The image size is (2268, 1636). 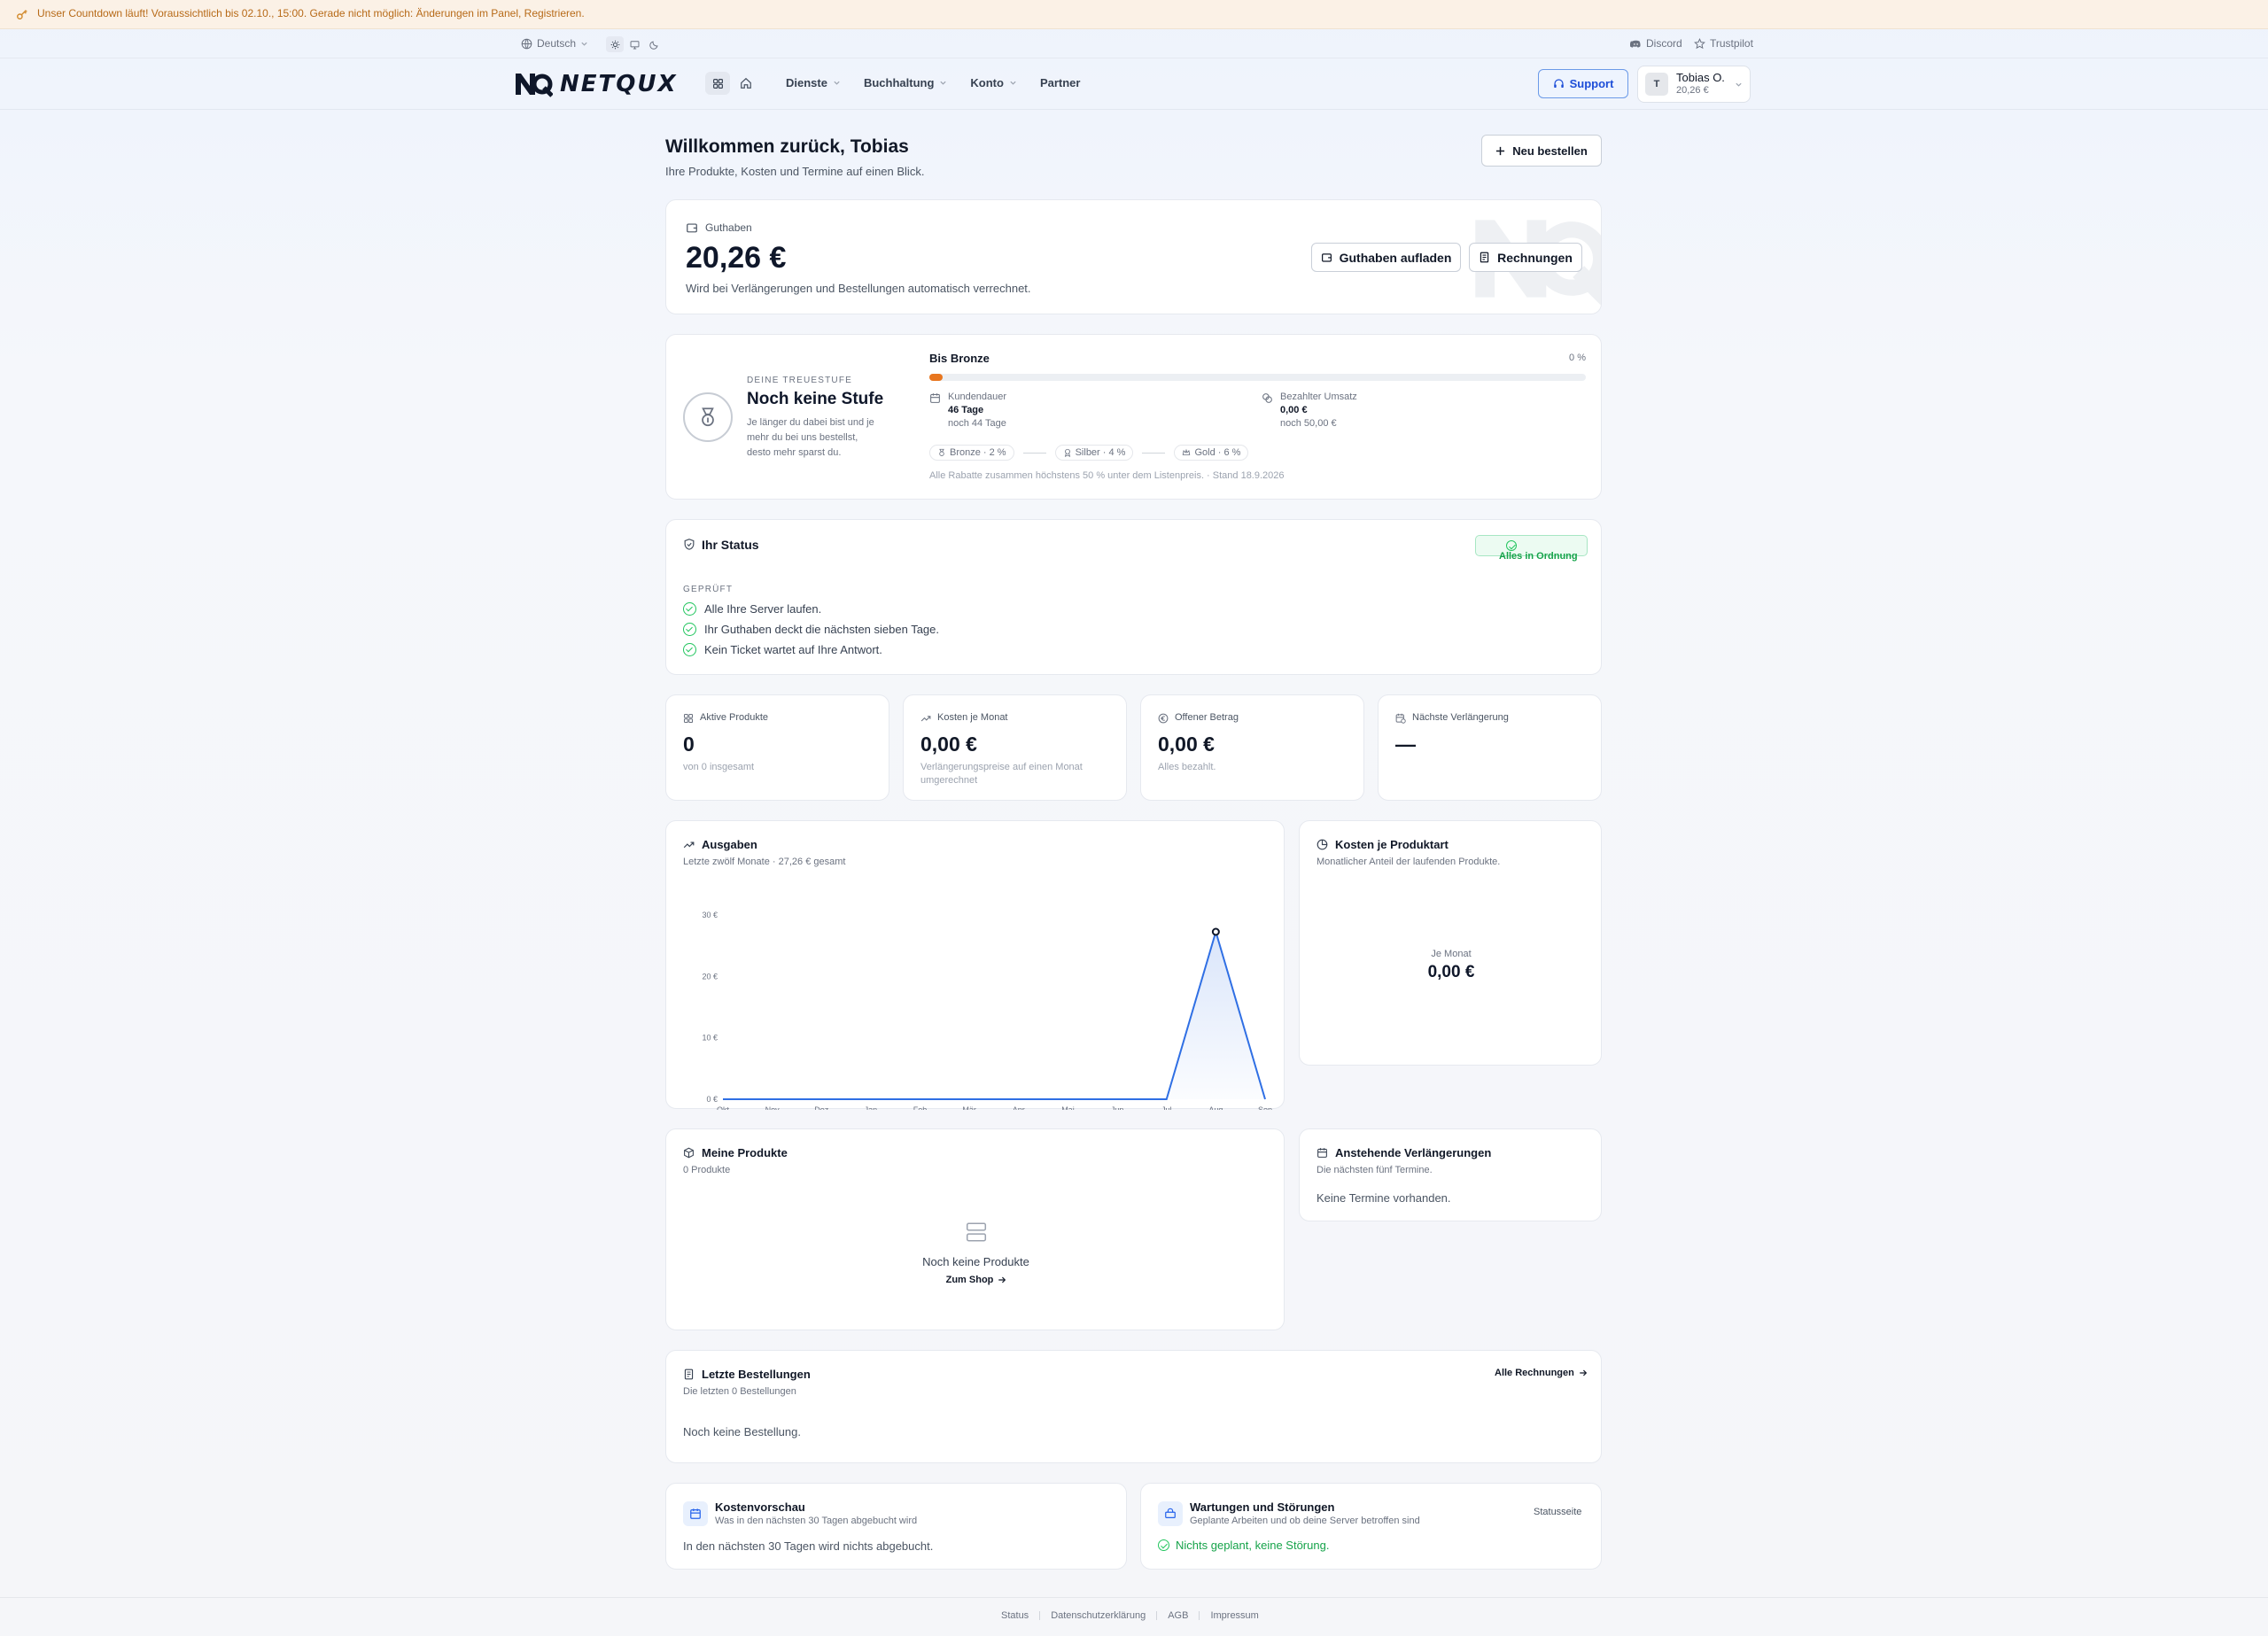 What do you see at coordinates (1484, 257) in the screenshot?
I see `receipt-icon` at bounding box center [1484, 257].